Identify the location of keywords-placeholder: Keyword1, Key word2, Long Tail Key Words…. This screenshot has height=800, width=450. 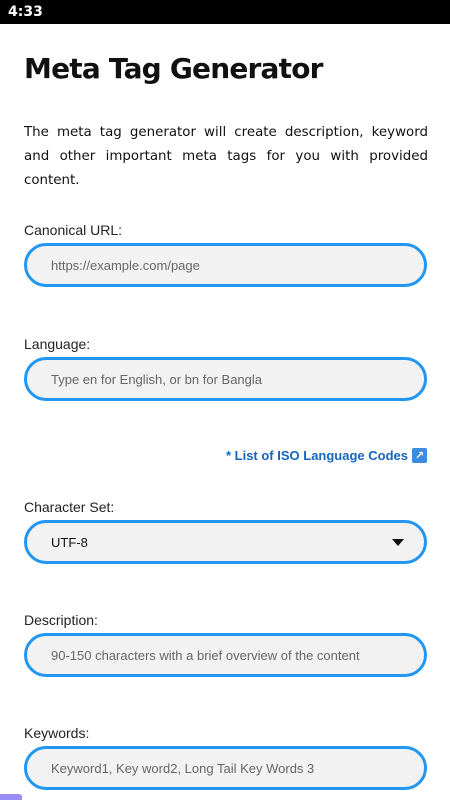
(183, 768).